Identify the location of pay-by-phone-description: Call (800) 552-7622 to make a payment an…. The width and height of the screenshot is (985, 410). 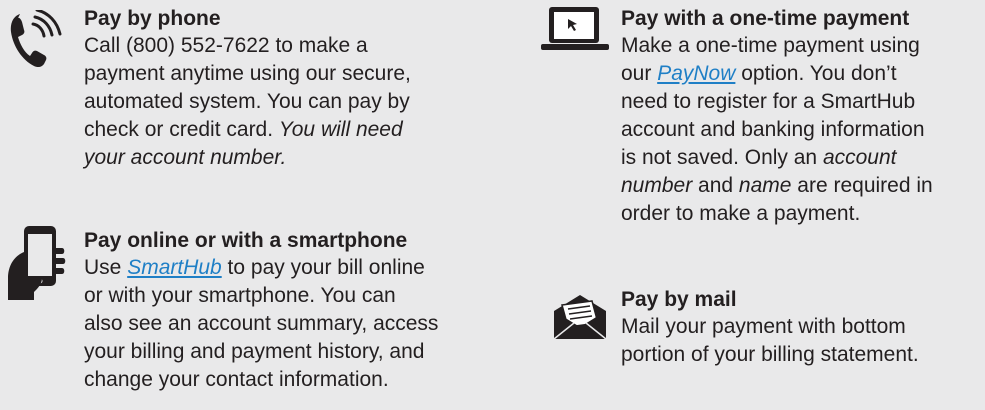
(274, 102).